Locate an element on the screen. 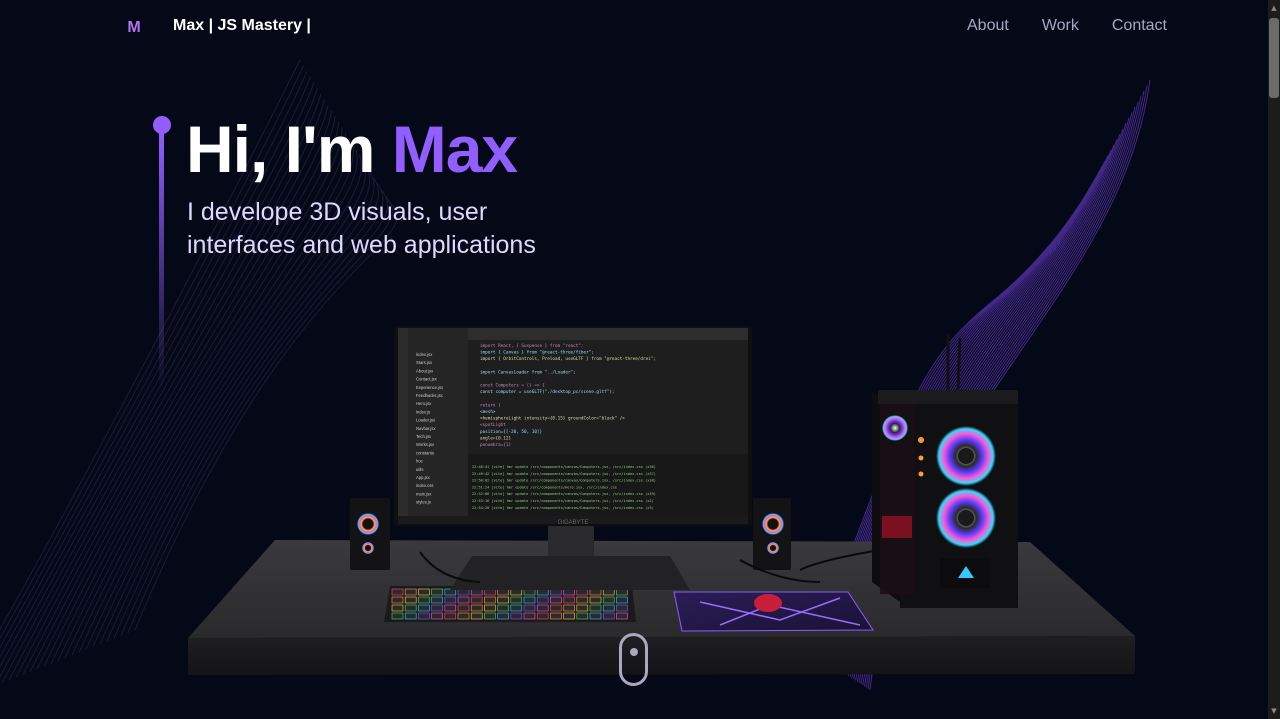  explorer-item: About.jsx is located at coordinates (425, 370).